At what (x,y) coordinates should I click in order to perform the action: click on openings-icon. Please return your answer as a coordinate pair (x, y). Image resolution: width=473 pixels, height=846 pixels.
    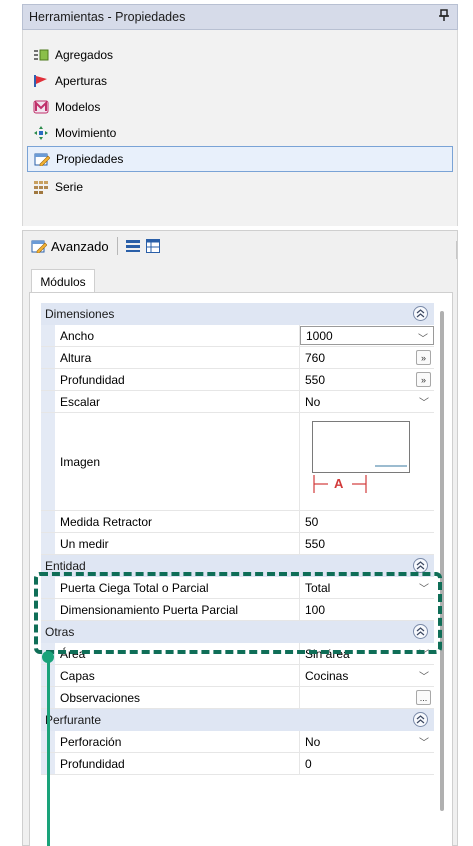
    Looking at the image, I should click on (41, 81).